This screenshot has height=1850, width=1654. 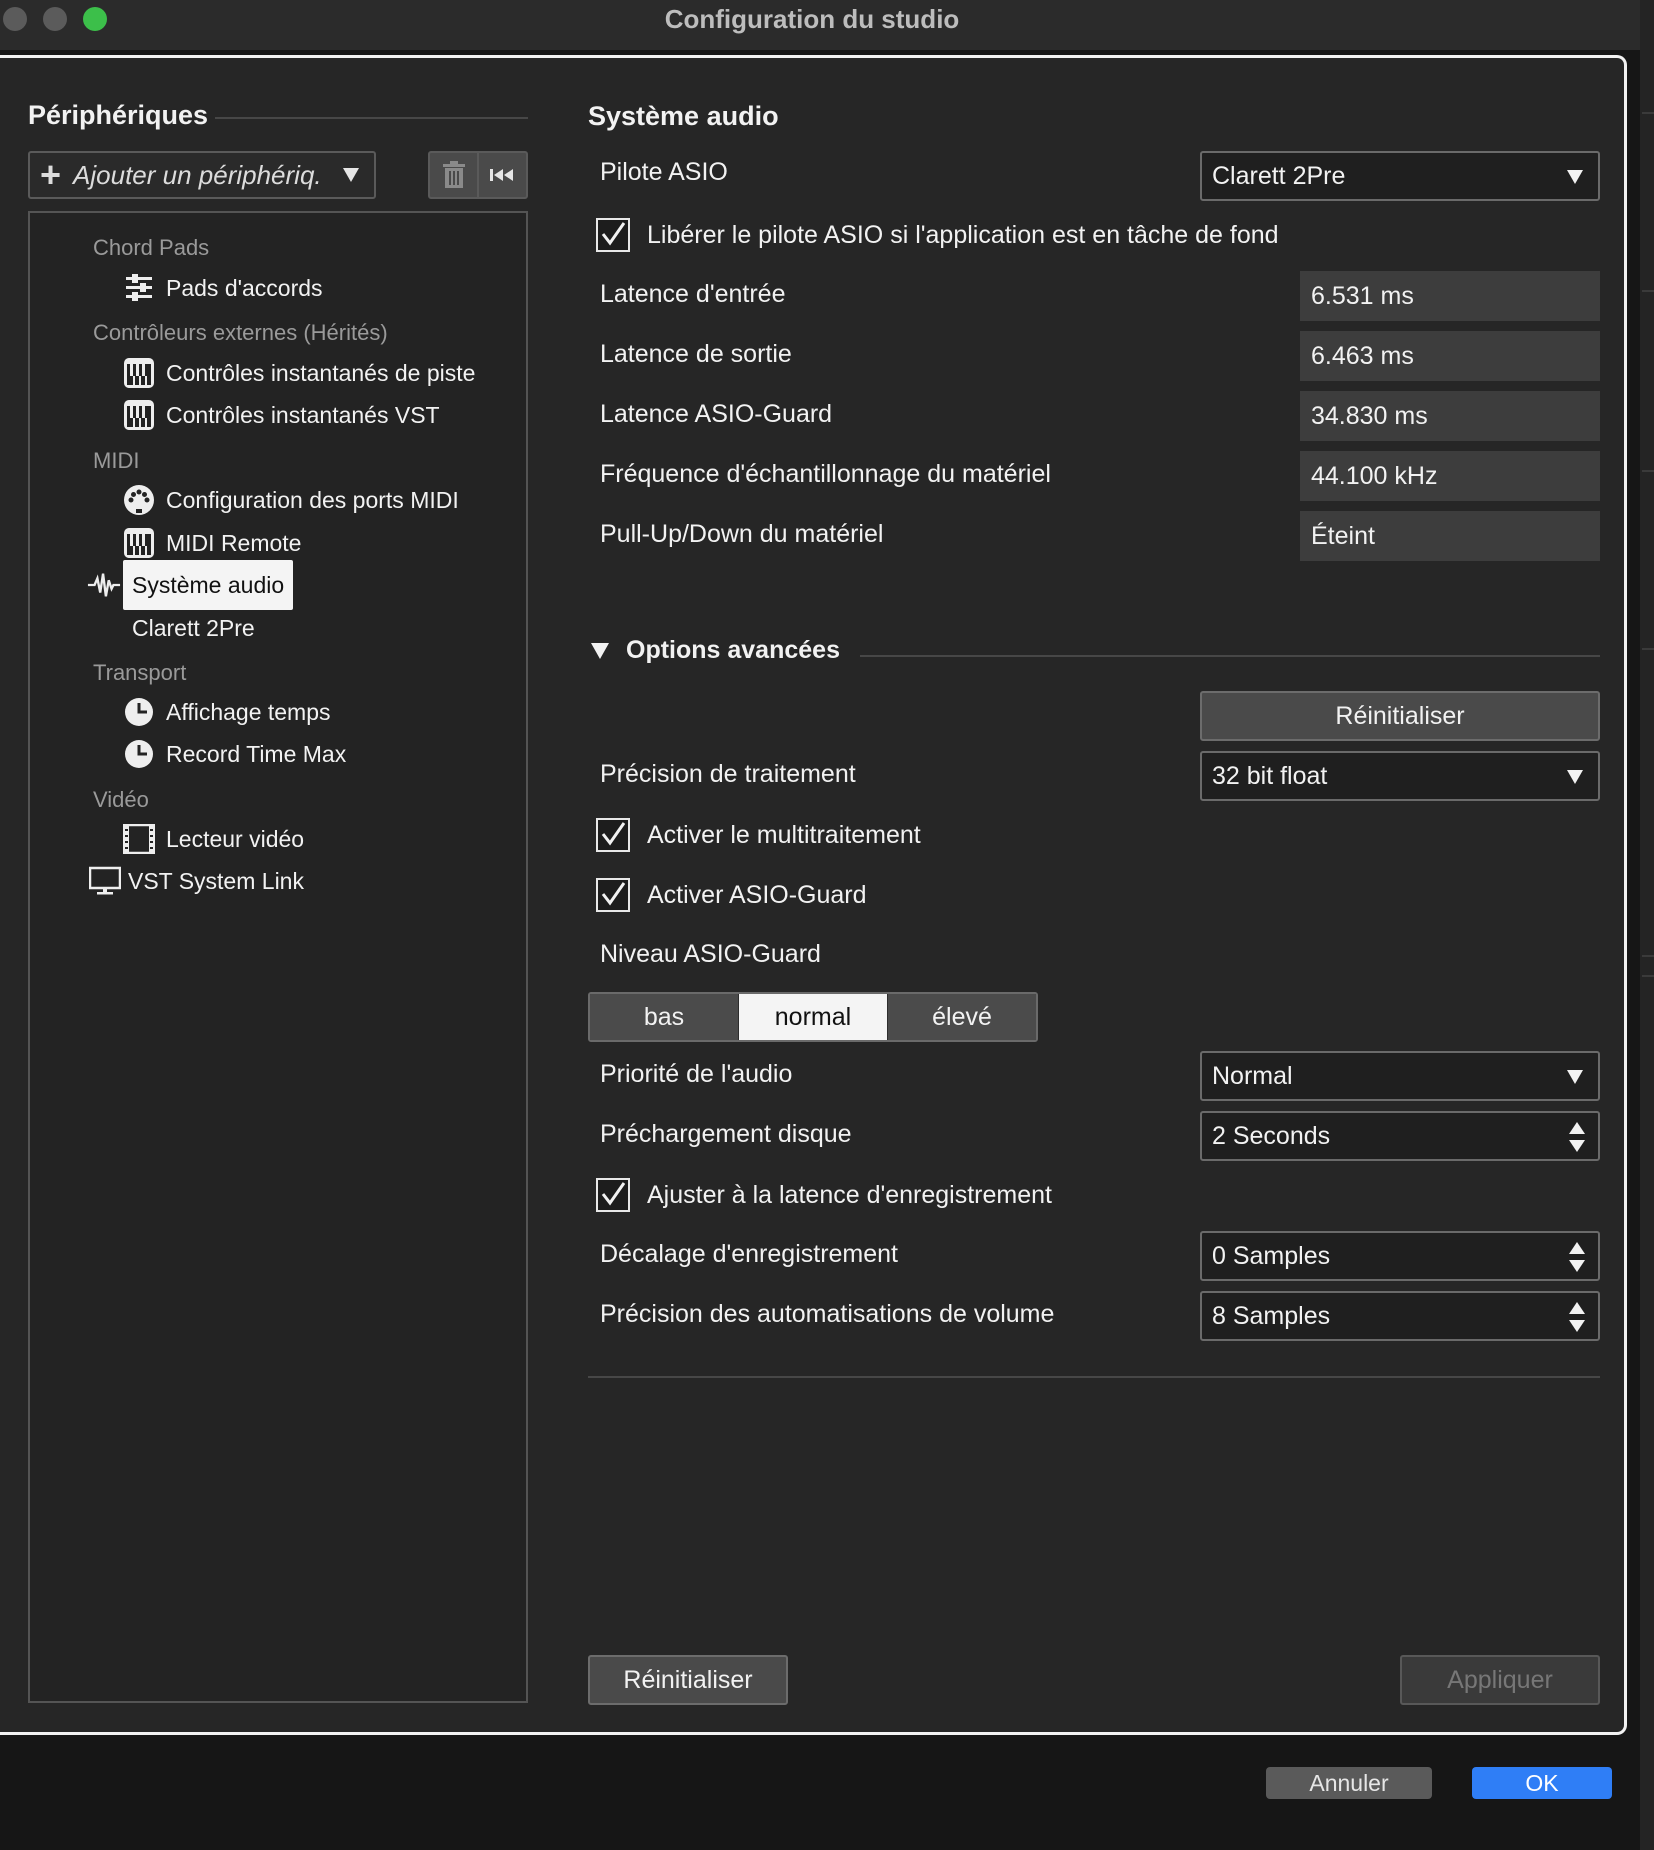 I want to click on adjust-record-latency-checkbox, so click(x=613, y=1195).